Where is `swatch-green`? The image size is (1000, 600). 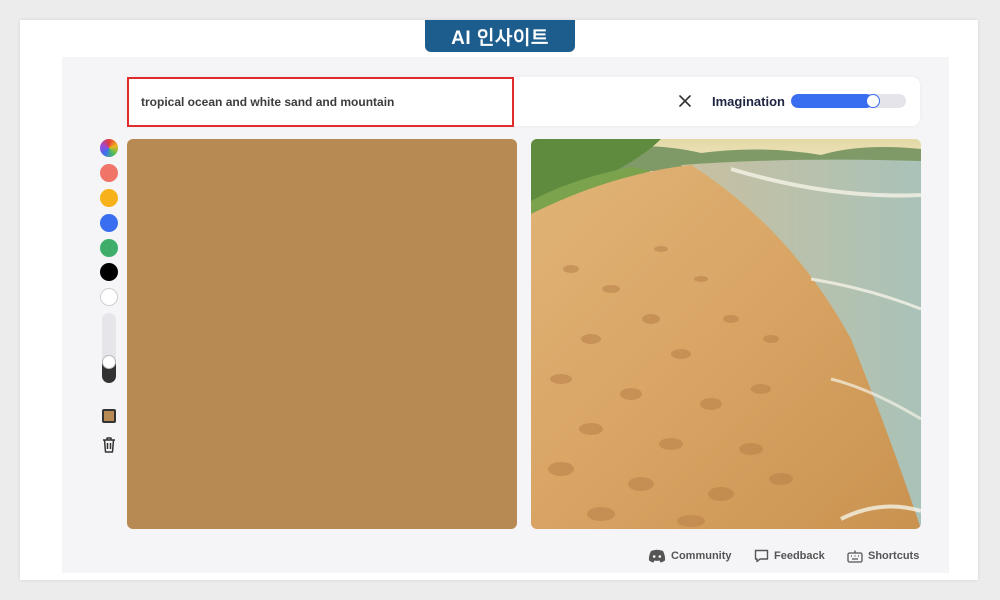 swatch-green is located at coordinates (109, 248).